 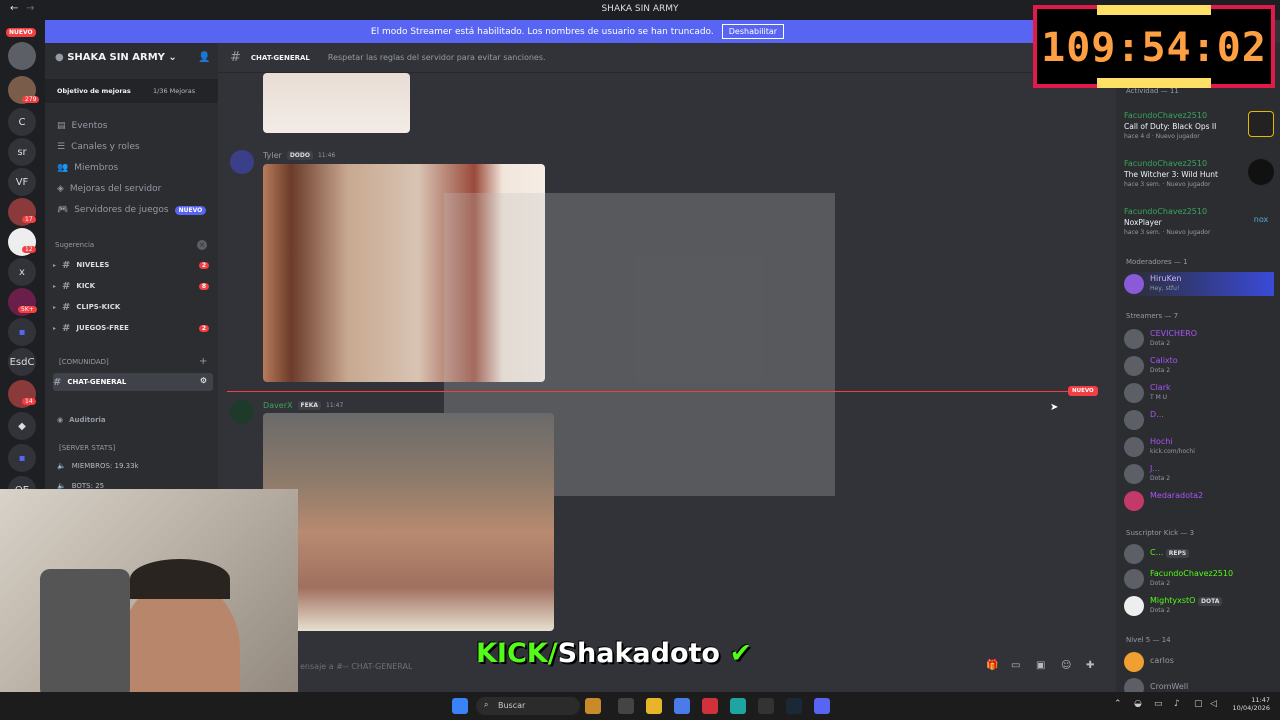 I want to click on level-header: Nivel 5 — 14, so click(x=1148, y=640).